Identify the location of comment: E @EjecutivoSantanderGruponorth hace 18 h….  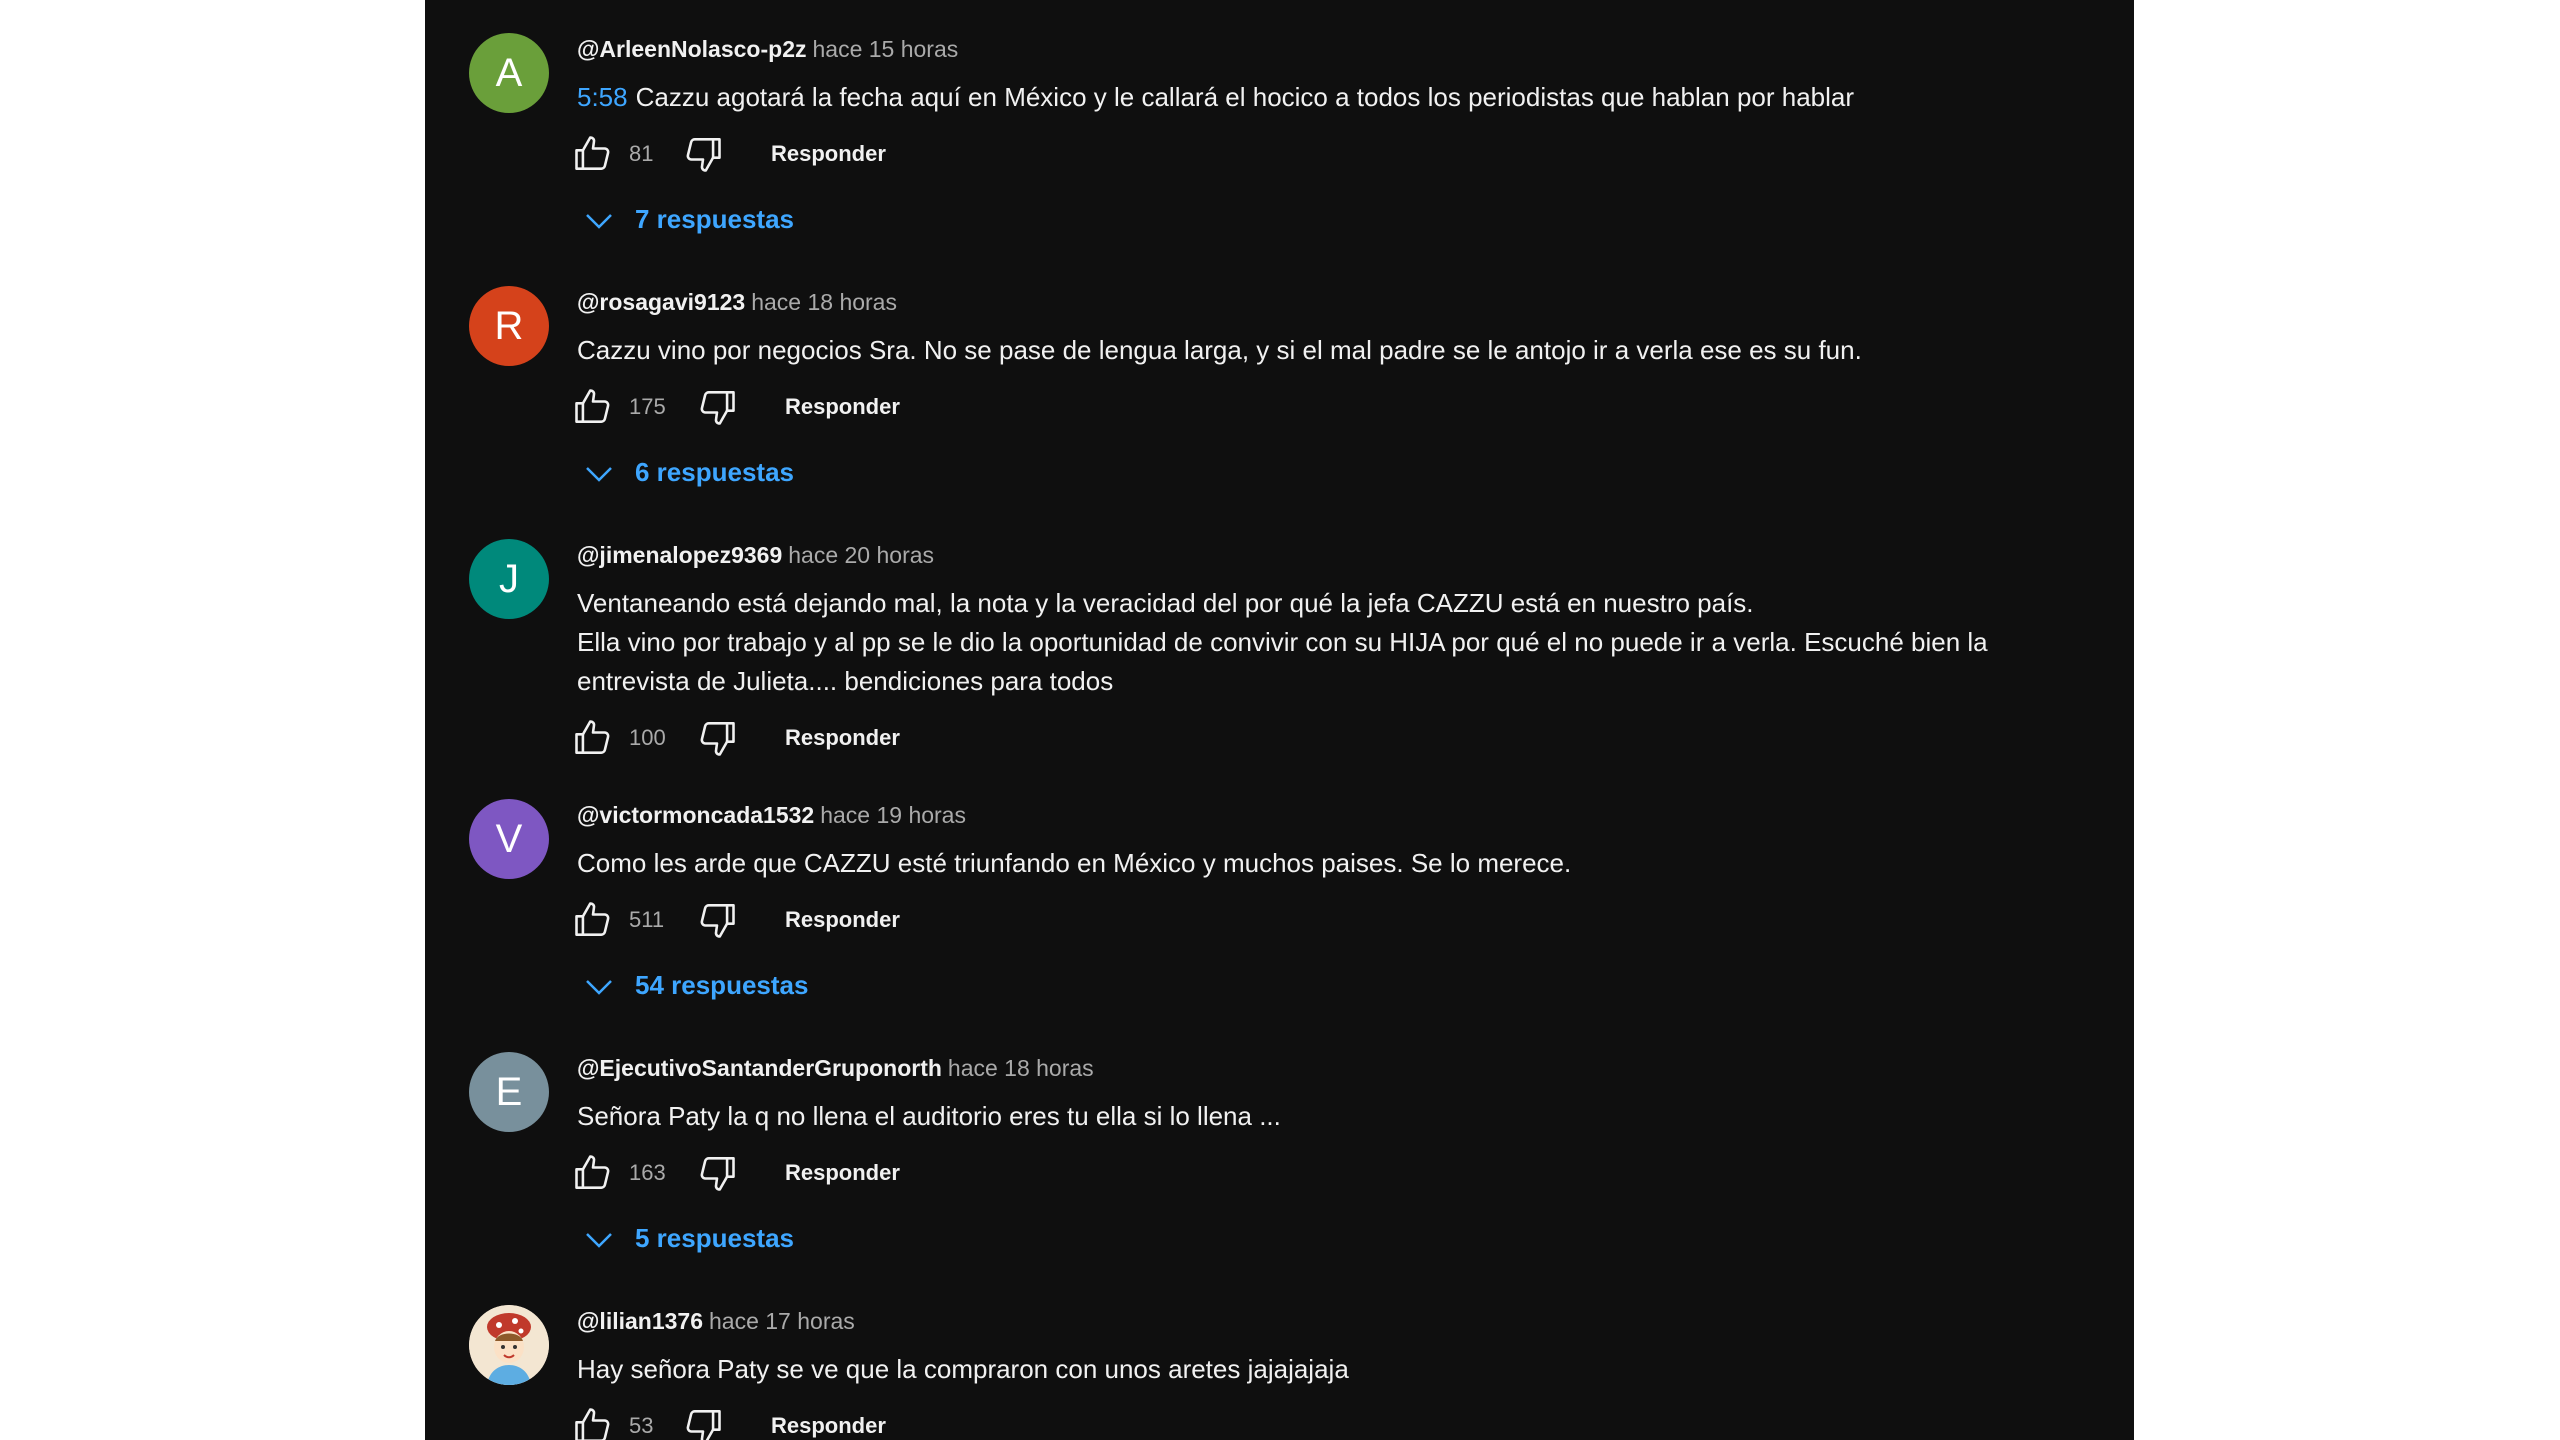
(1279, 1145).